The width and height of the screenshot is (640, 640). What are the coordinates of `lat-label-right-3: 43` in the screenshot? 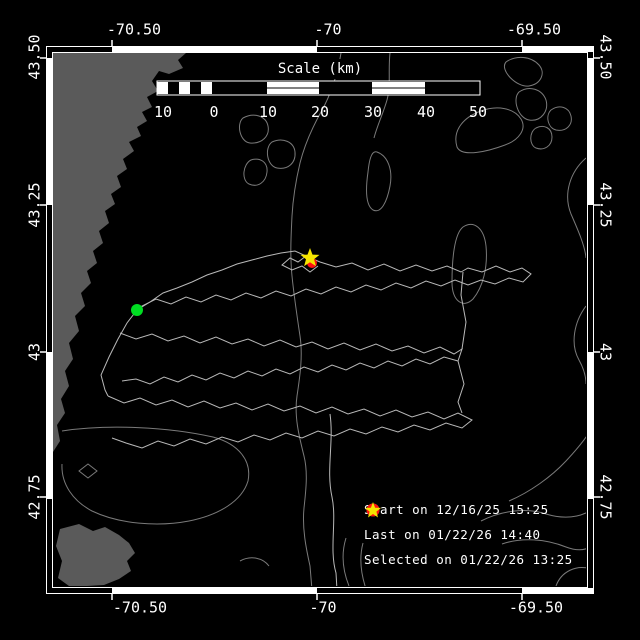 It's located at (605, 352).